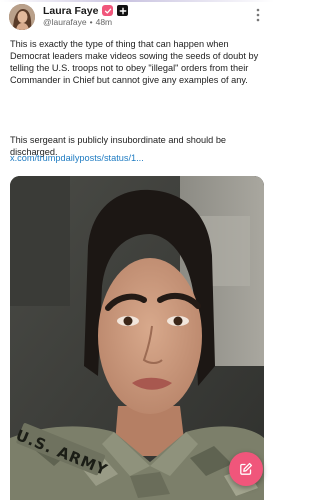  I want to click on compose-button, so click(246, 469).